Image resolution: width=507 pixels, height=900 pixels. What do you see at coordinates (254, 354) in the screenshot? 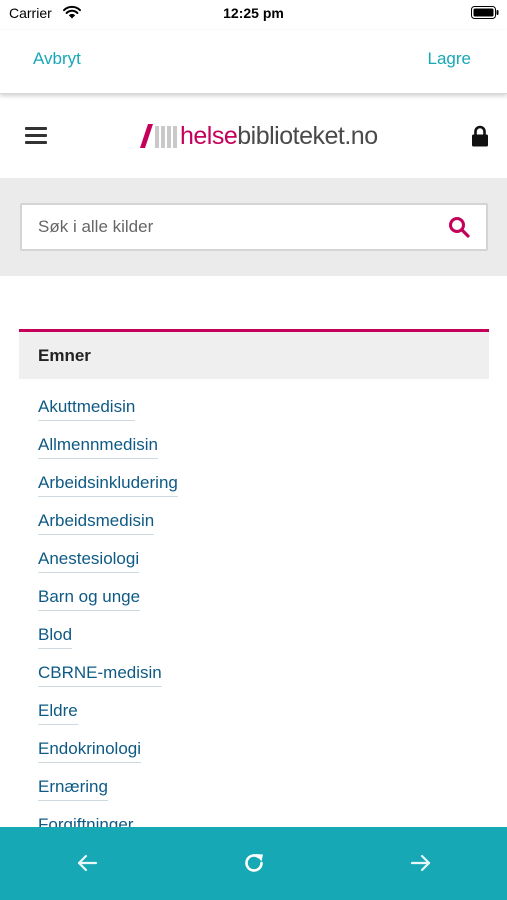
I see `topics-header: Emner` at bounding box center [254, 354].